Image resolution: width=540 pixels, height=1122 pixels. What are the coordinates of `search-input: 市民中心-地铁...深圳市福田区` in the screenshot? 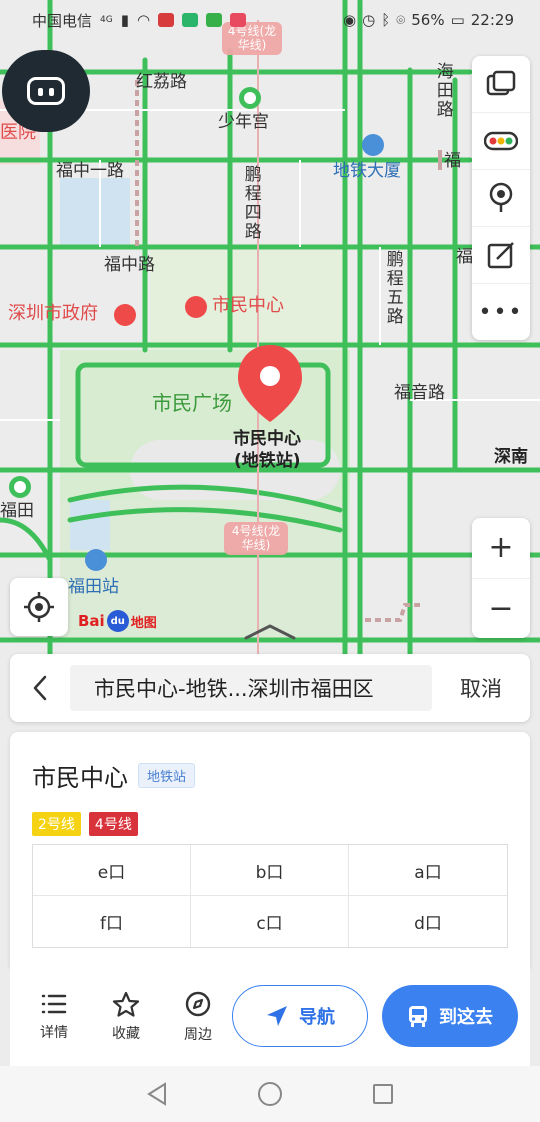 It's located at (251, 688).